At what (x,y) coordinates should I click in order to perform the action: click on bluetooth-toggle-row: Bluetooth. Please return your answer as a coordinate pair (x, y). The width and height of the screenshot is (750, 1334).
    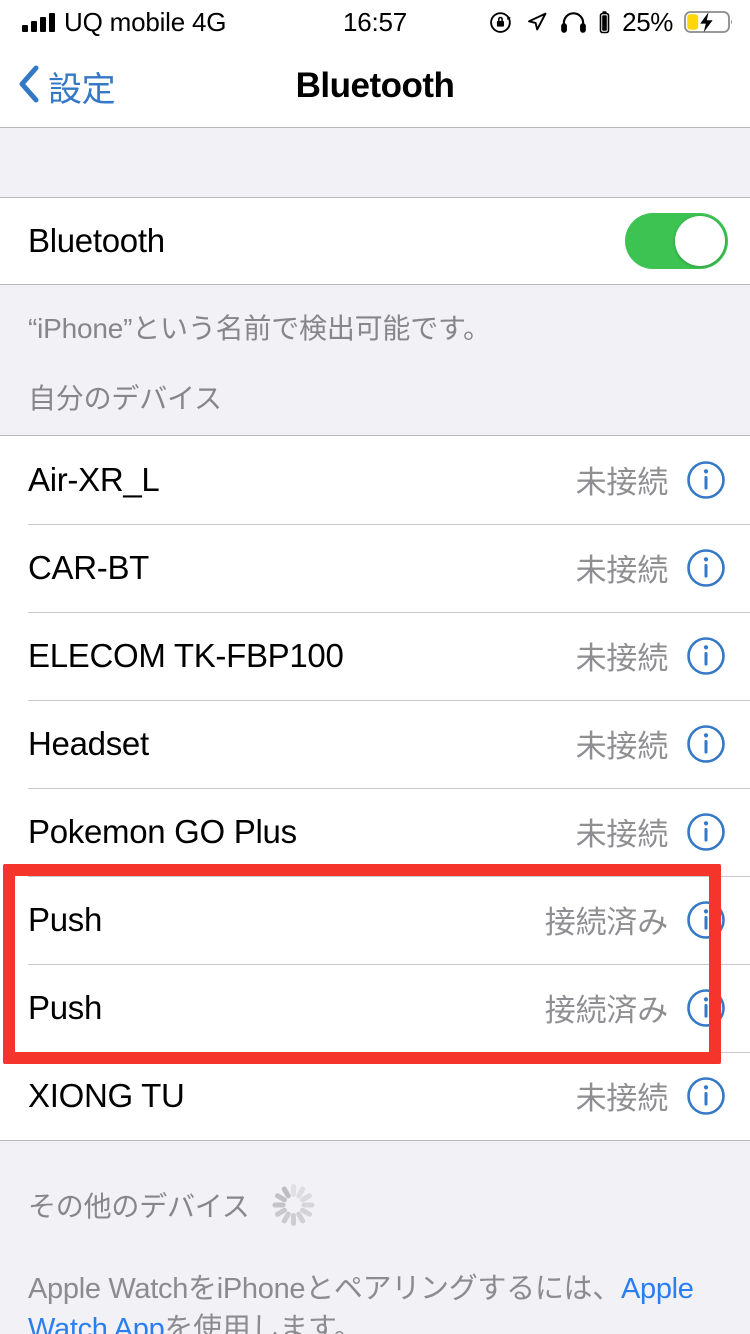
    Looking at the image, I should click on (375, 241).